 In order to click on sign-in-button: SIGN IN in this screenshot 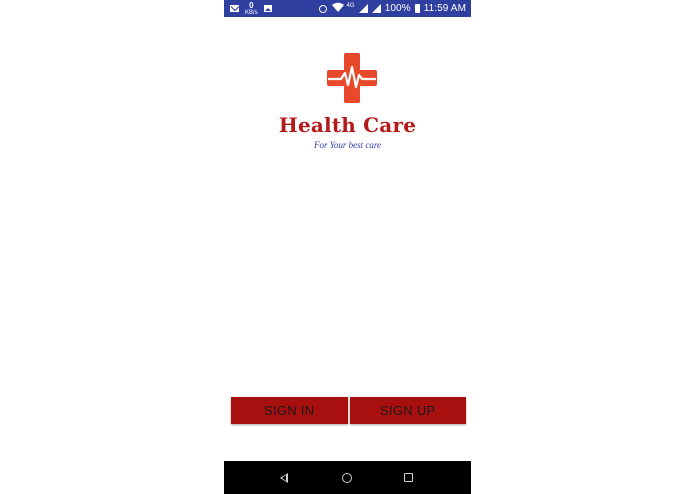, I will do `click(289, 410)`.